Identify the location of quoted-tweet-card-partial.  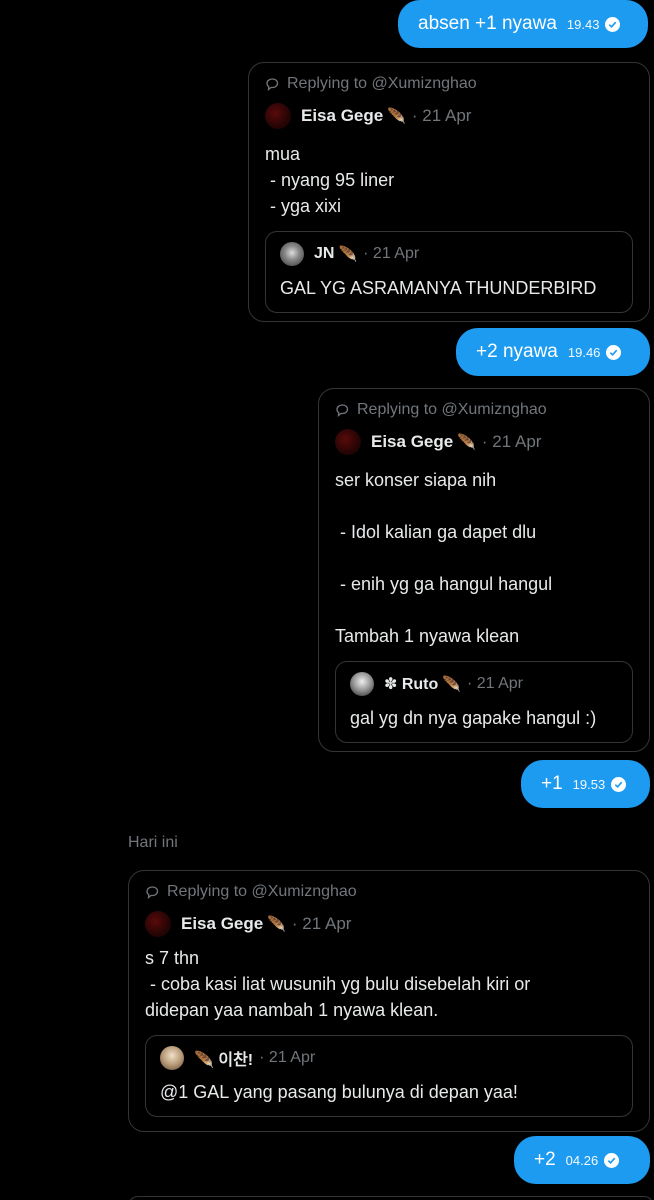
(391, 1198).